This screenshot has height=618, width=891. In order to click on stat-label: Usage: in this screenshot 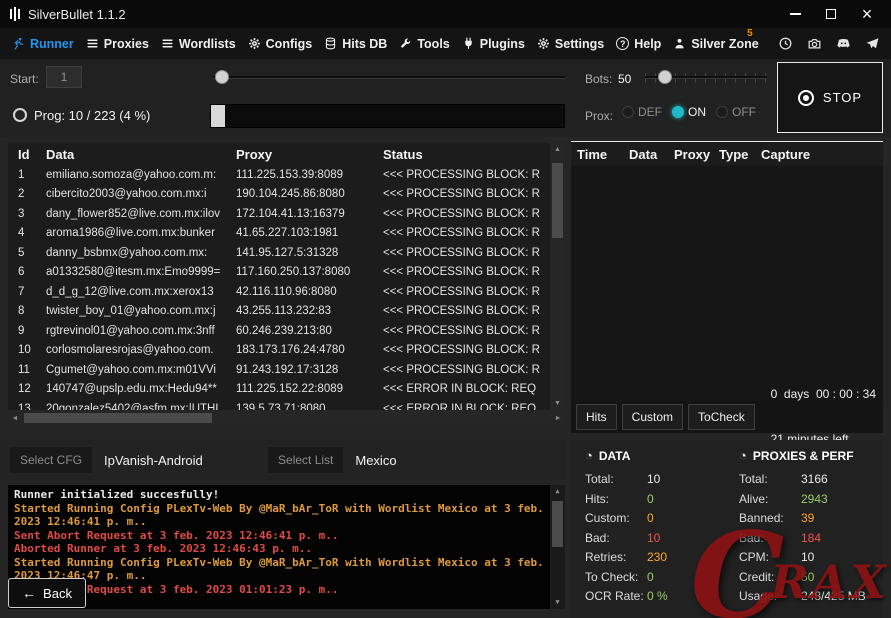, I will do `click(758, 596)`.